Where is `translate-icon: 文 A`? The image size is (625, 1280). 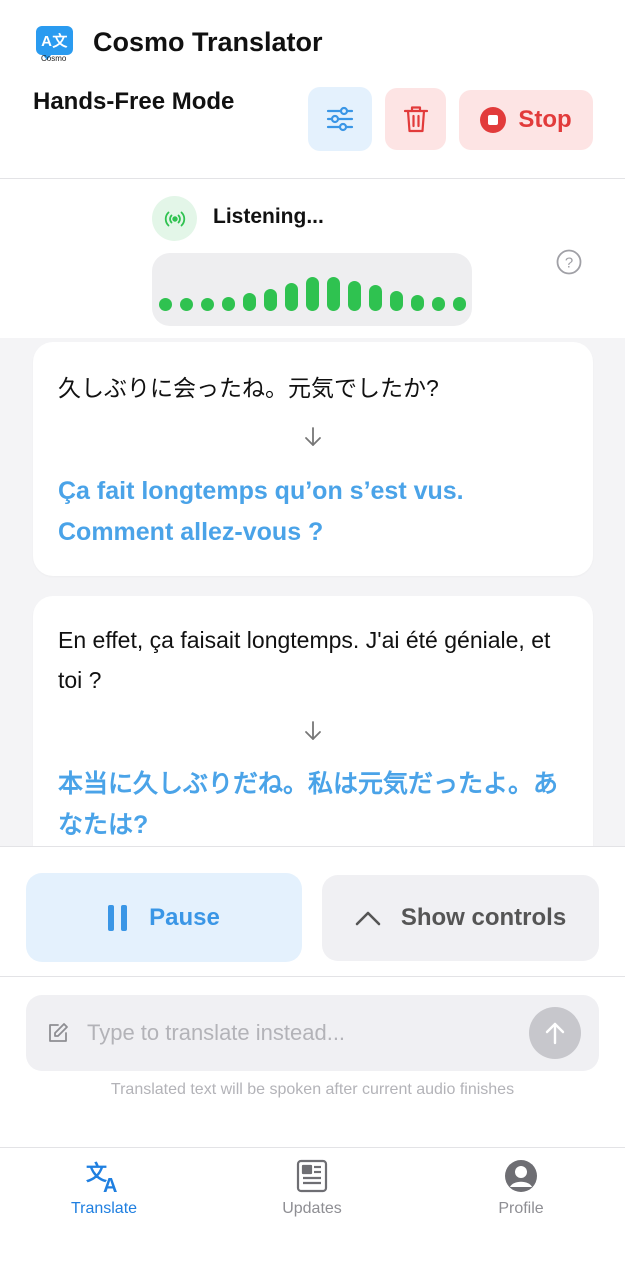 translate-icon: 文 A is located at coordinates (101, 1177).